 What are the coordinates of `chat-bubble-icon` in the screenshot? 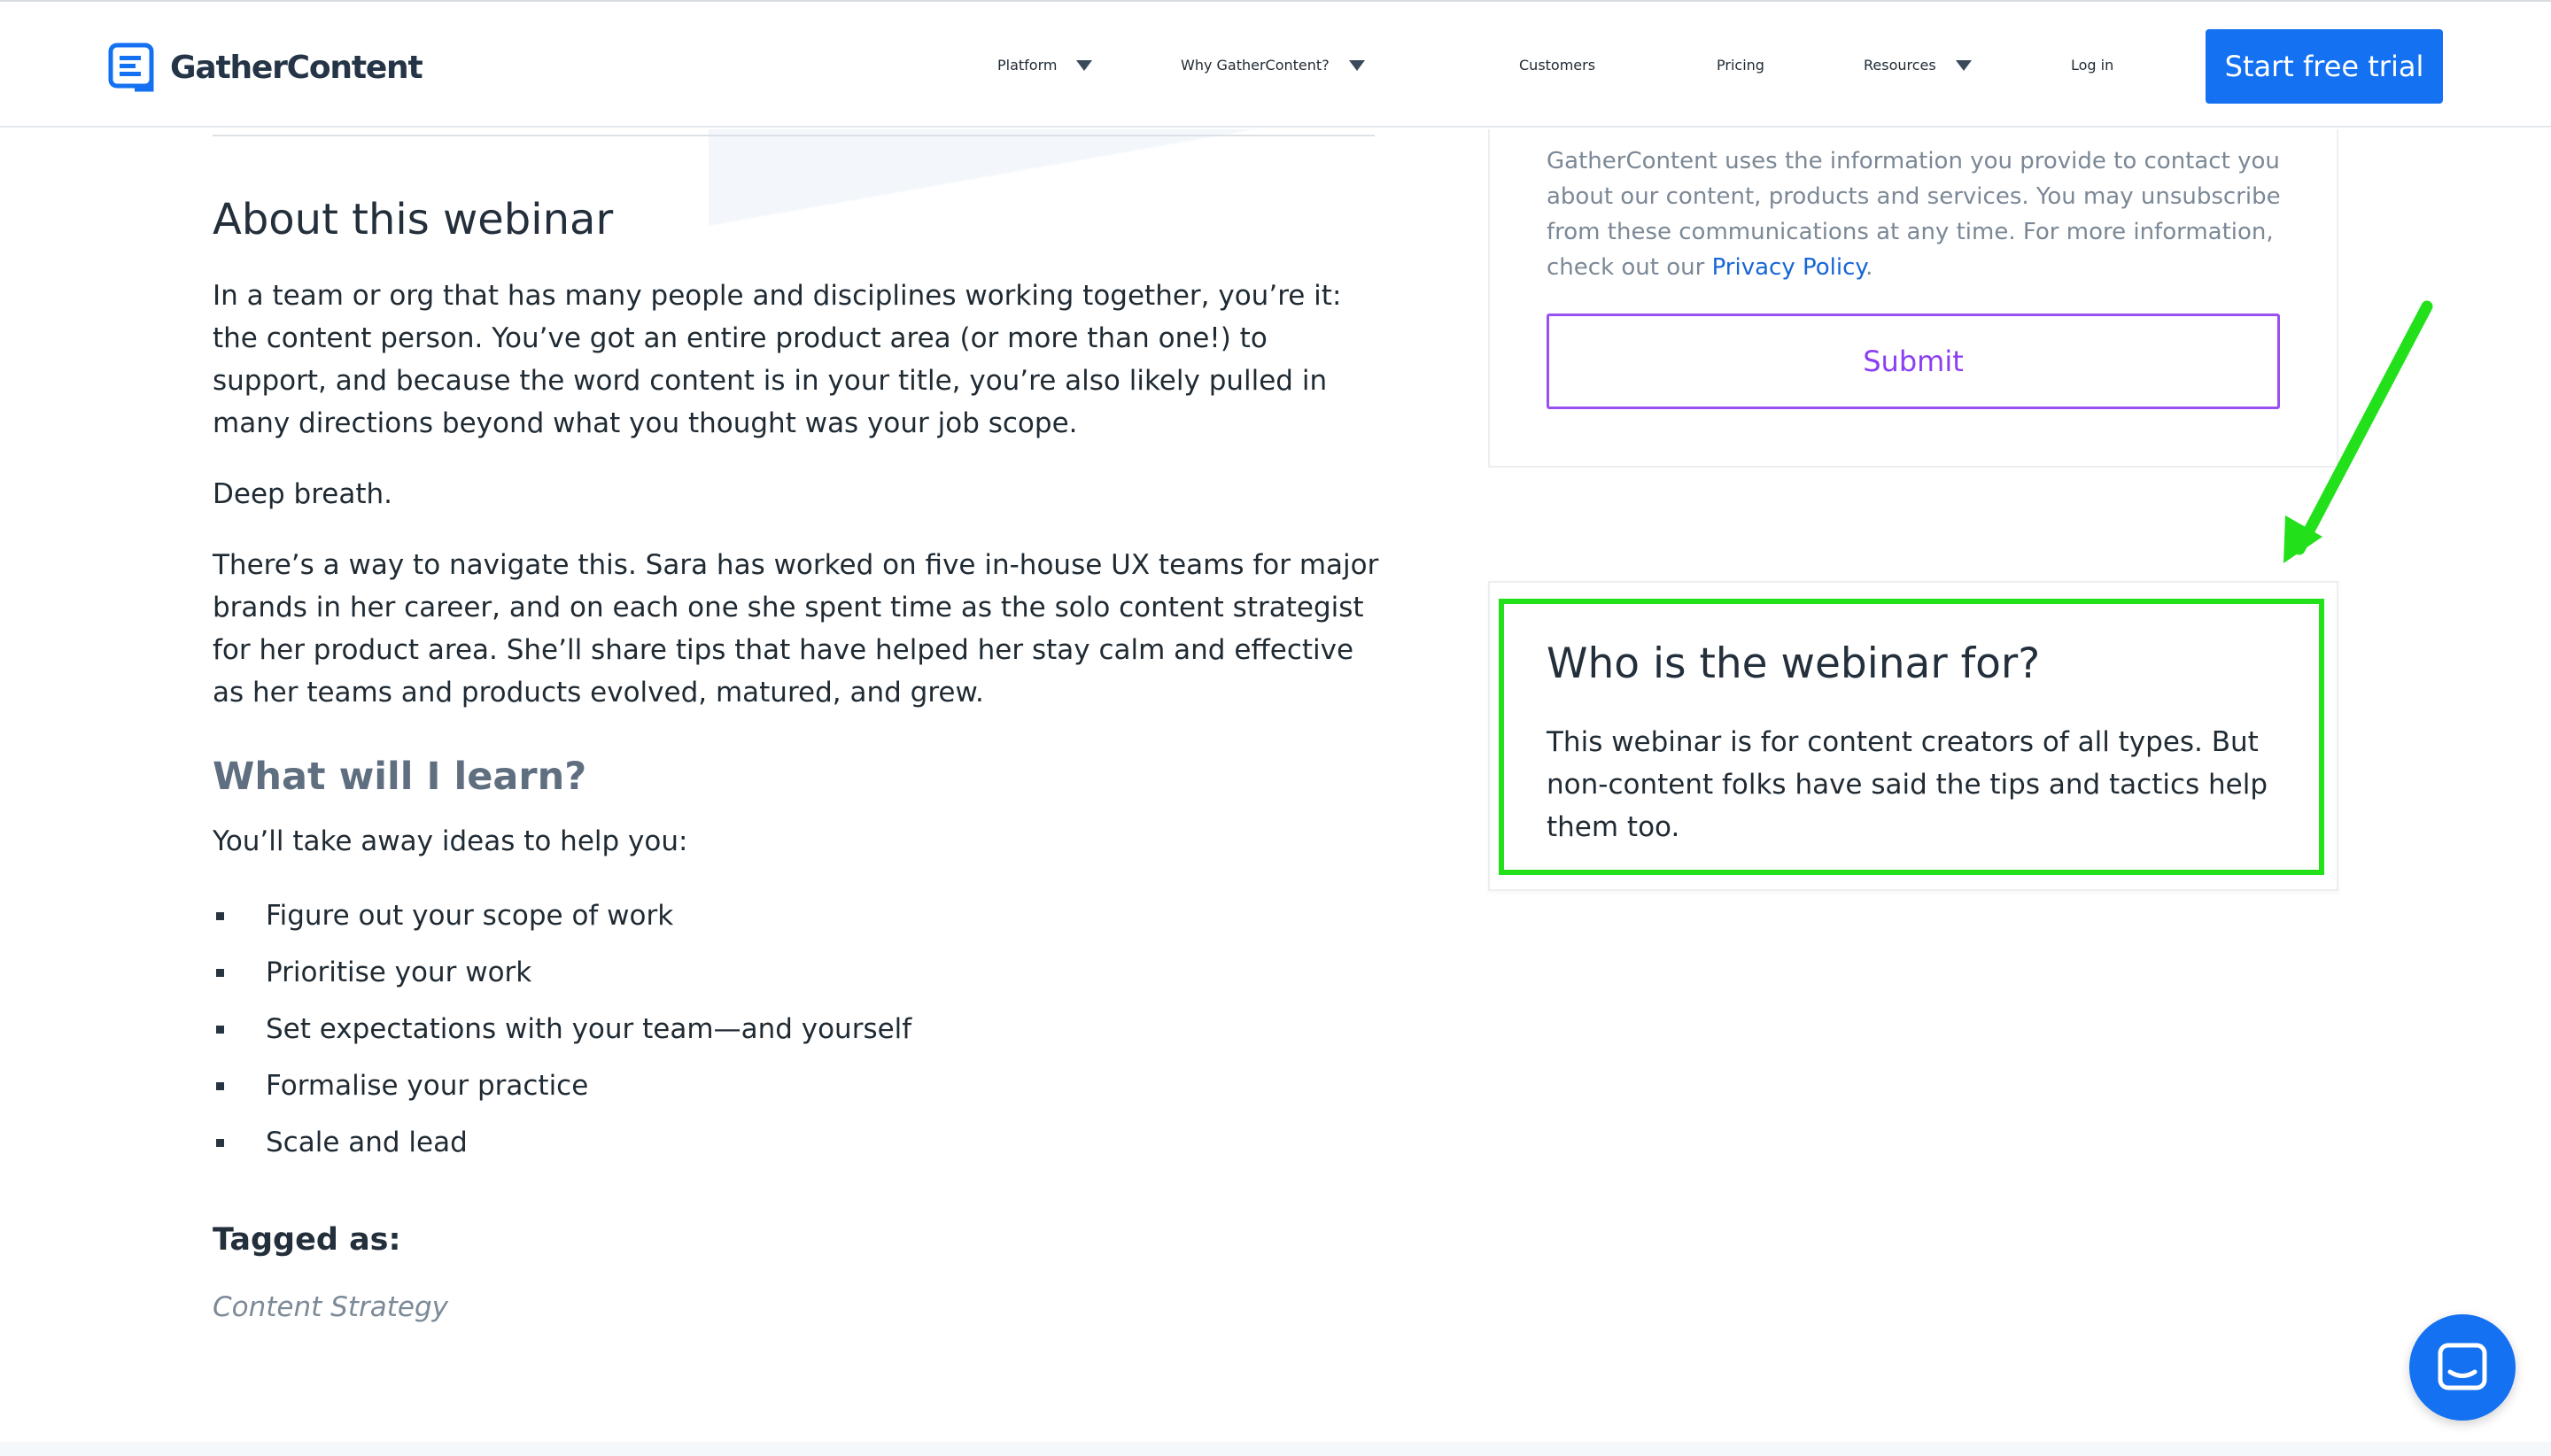 It's located at (2462, 1366).